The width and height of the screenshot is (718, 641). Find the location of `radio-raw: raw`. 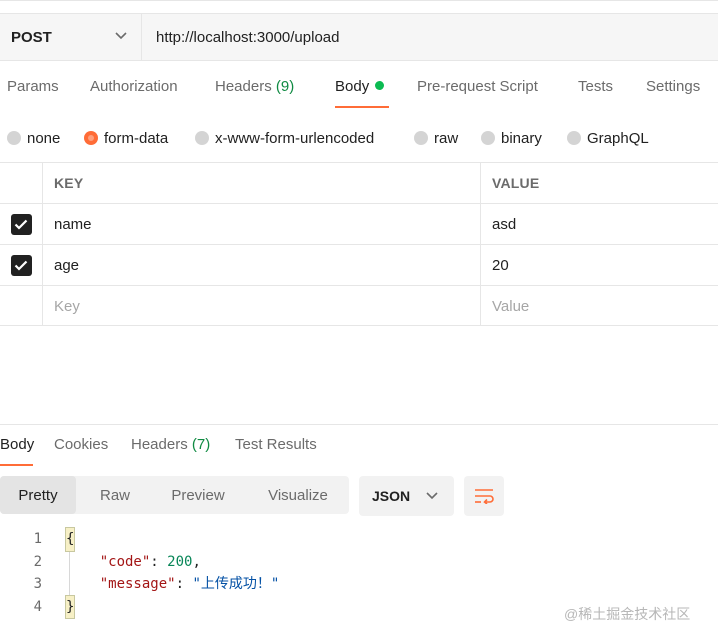

radio-raw: raw is located at coordinates (436, 138).